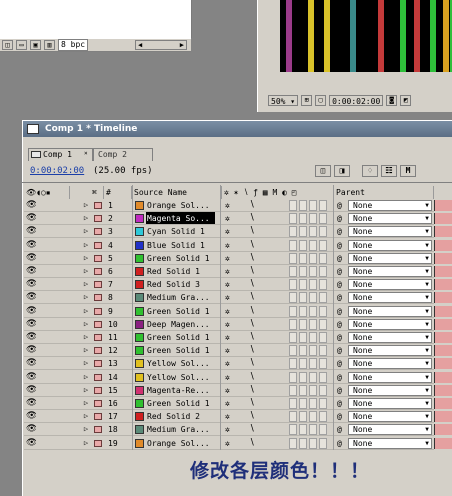 The width and height of the screenshot is (452, 496). What do you see at coordinates (87, 154) in the screenshot?
I see `tab-close-icon: ×` at bounding box center [87, 154].